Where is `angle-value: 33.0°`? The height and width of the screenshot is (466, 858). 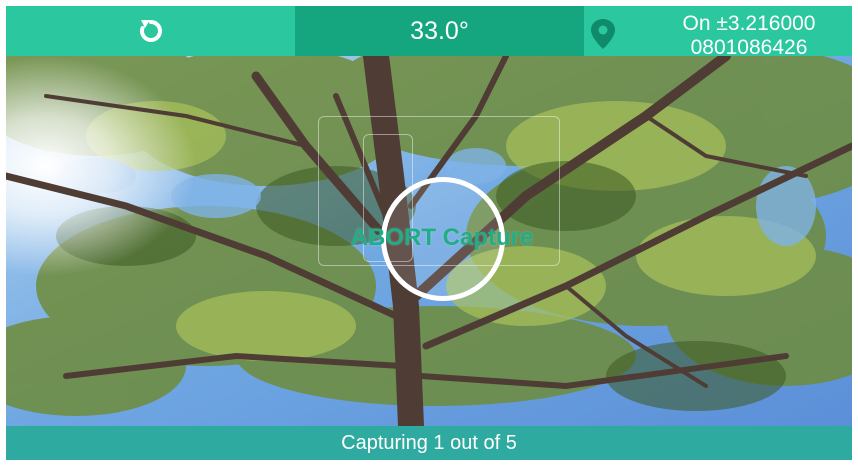 angle-value: 33.0° is located at coordinates (439, 30).